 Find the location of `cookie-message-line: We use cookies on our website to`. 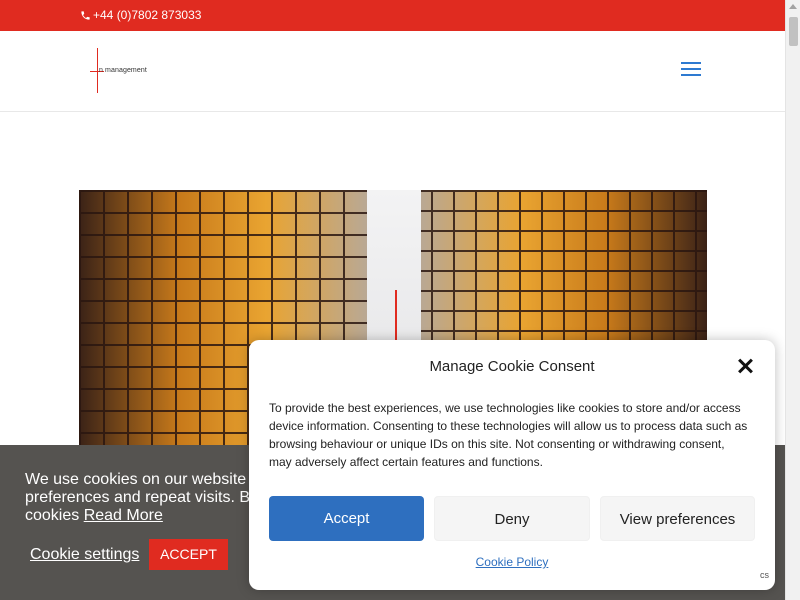

cookie-message-line: We use cookies on our website to is located at coordinates (140, 479).